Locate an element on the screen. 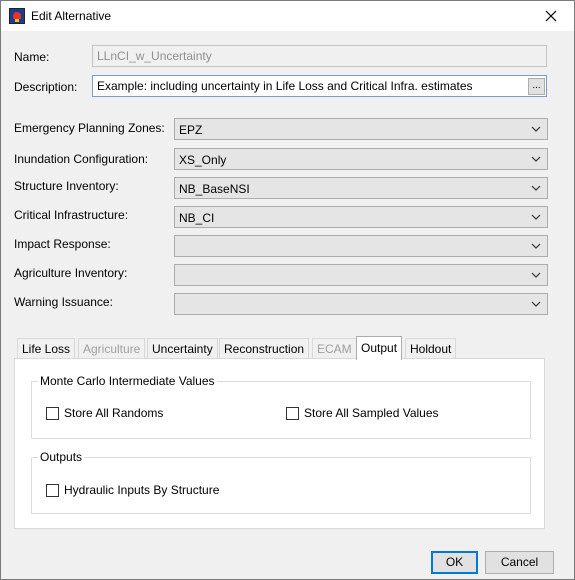  tab-holdout: Holdout is located at coordinates (431, 348).